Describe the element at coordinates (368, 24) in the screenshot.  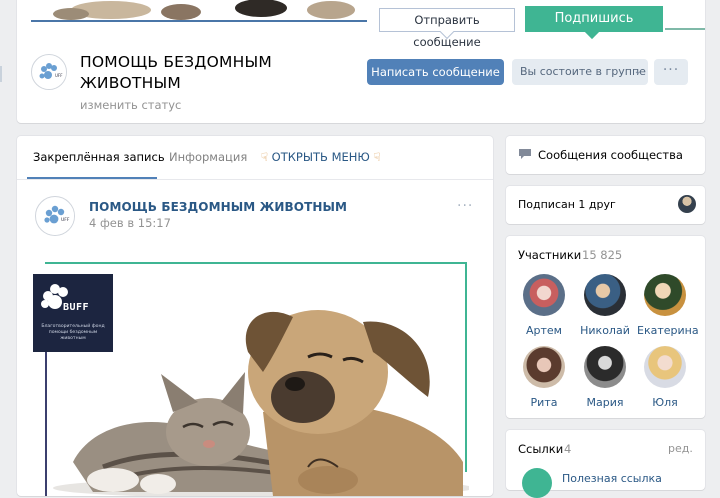
I see `community-cover: Отправить сообщение Подпишись` at that location.